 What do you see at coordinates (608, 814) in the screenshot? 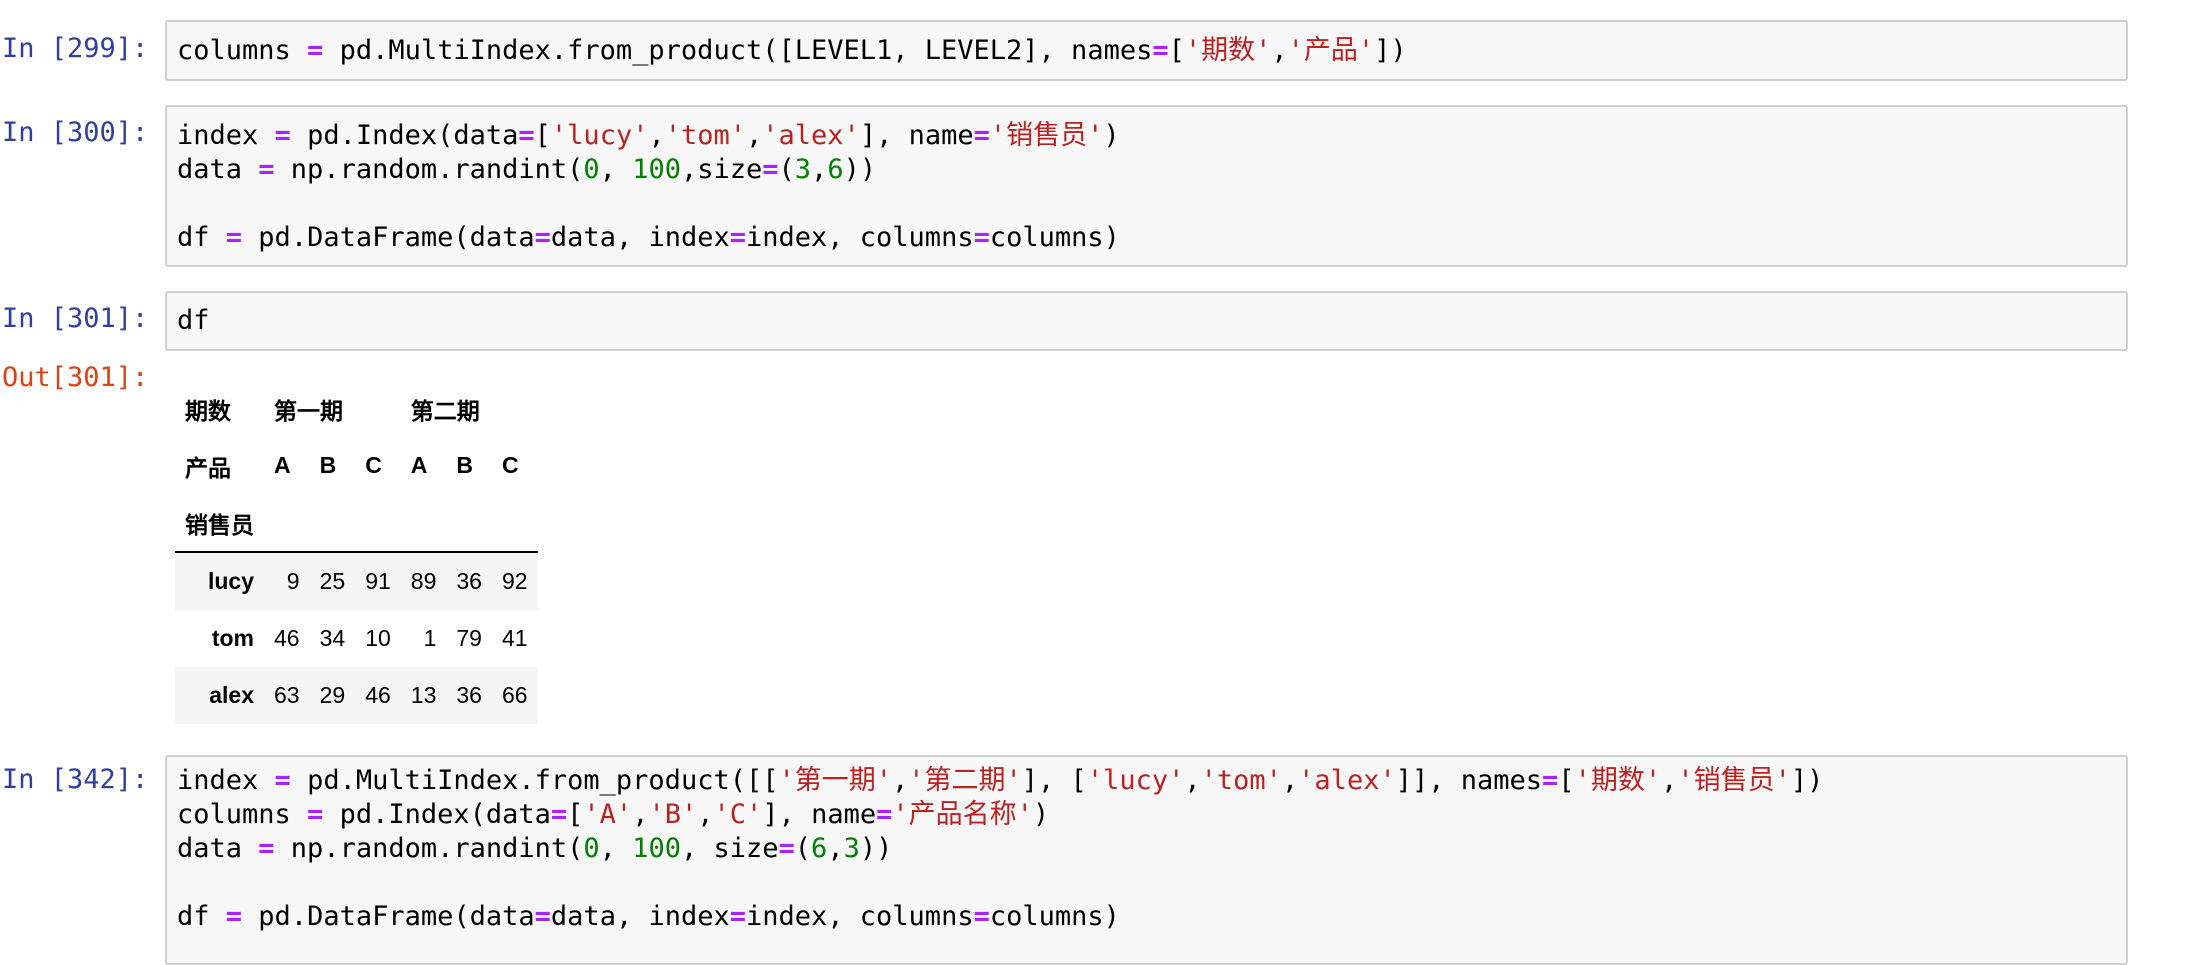
I see `code-token: 'A'` at bounding box center [608, 814].